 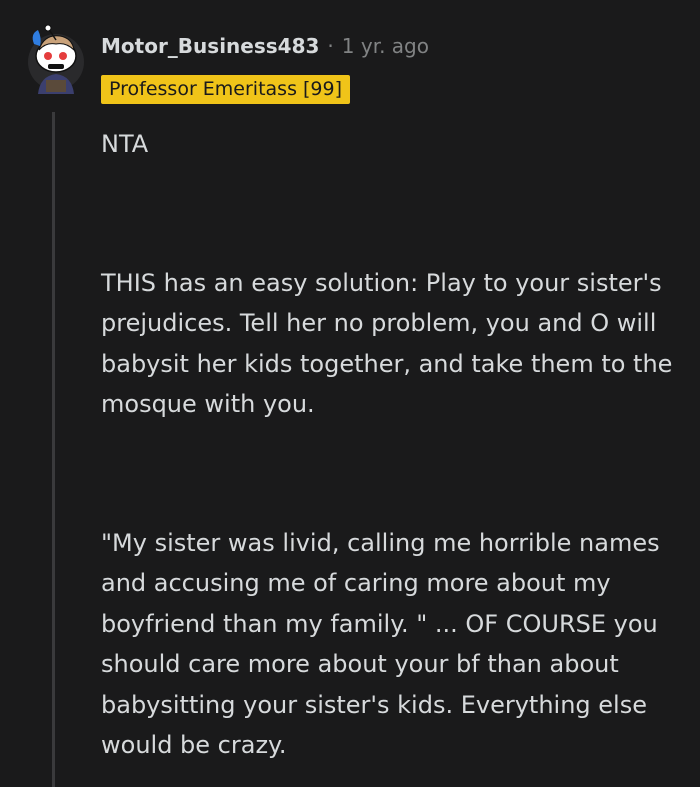 I want to click on user-flair: Professor Emeritass [99], so click(x=226, y=89).